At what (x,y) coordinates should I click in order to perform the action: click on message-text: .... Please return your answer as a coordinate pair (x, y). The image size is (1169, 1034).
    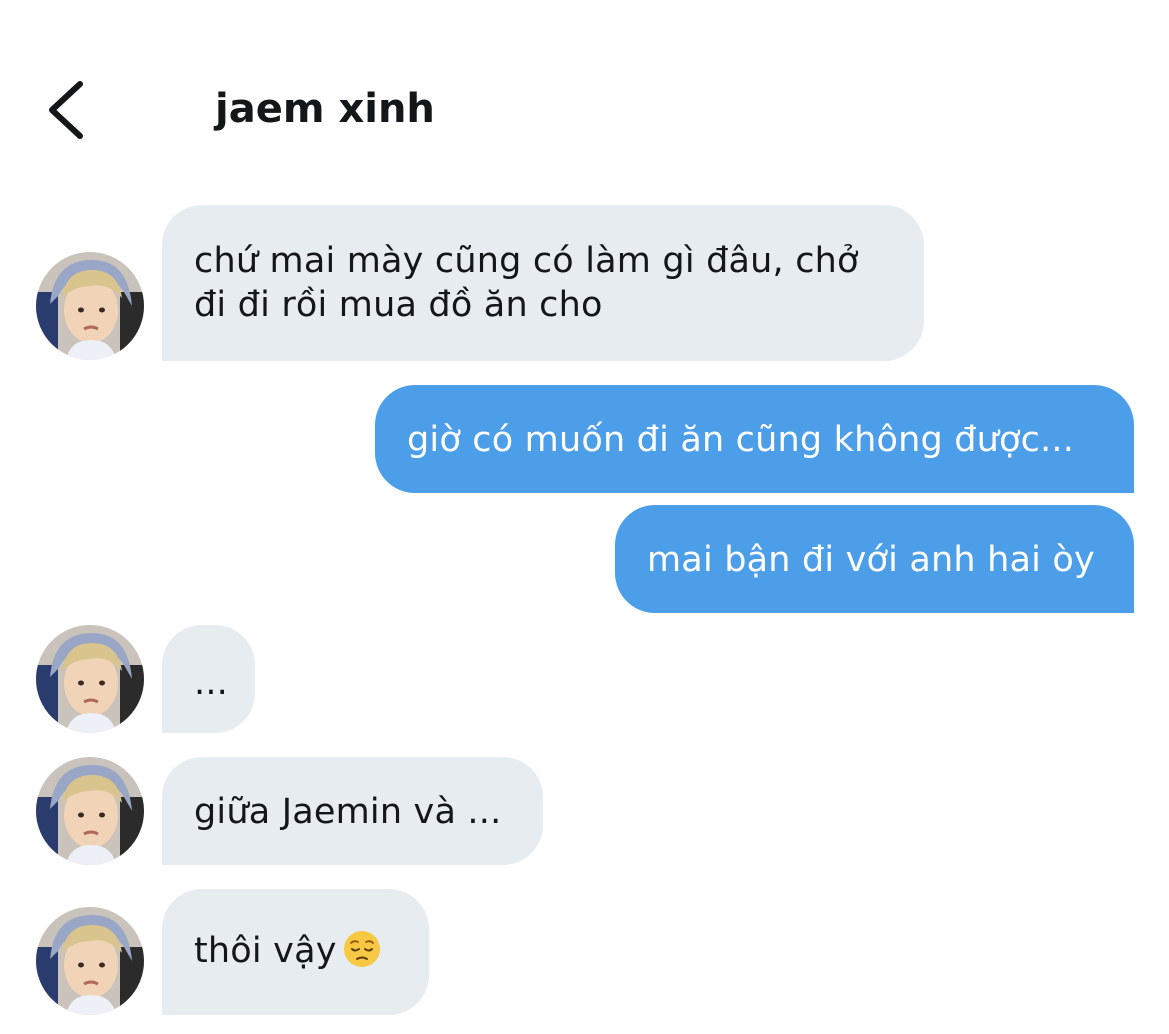
    Looking at the image, I should click on (211, 683).